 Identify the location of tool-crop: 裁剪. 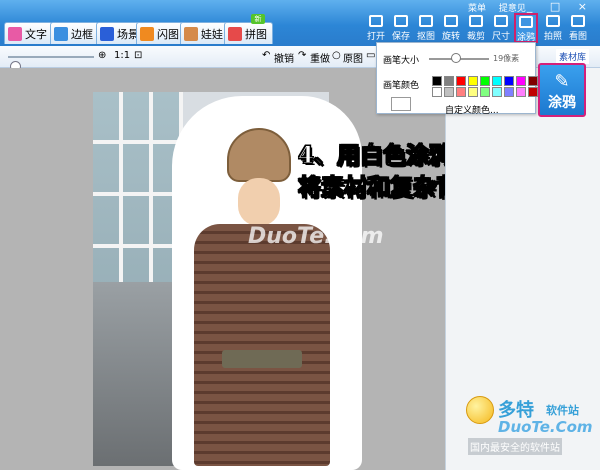
(476, 28).